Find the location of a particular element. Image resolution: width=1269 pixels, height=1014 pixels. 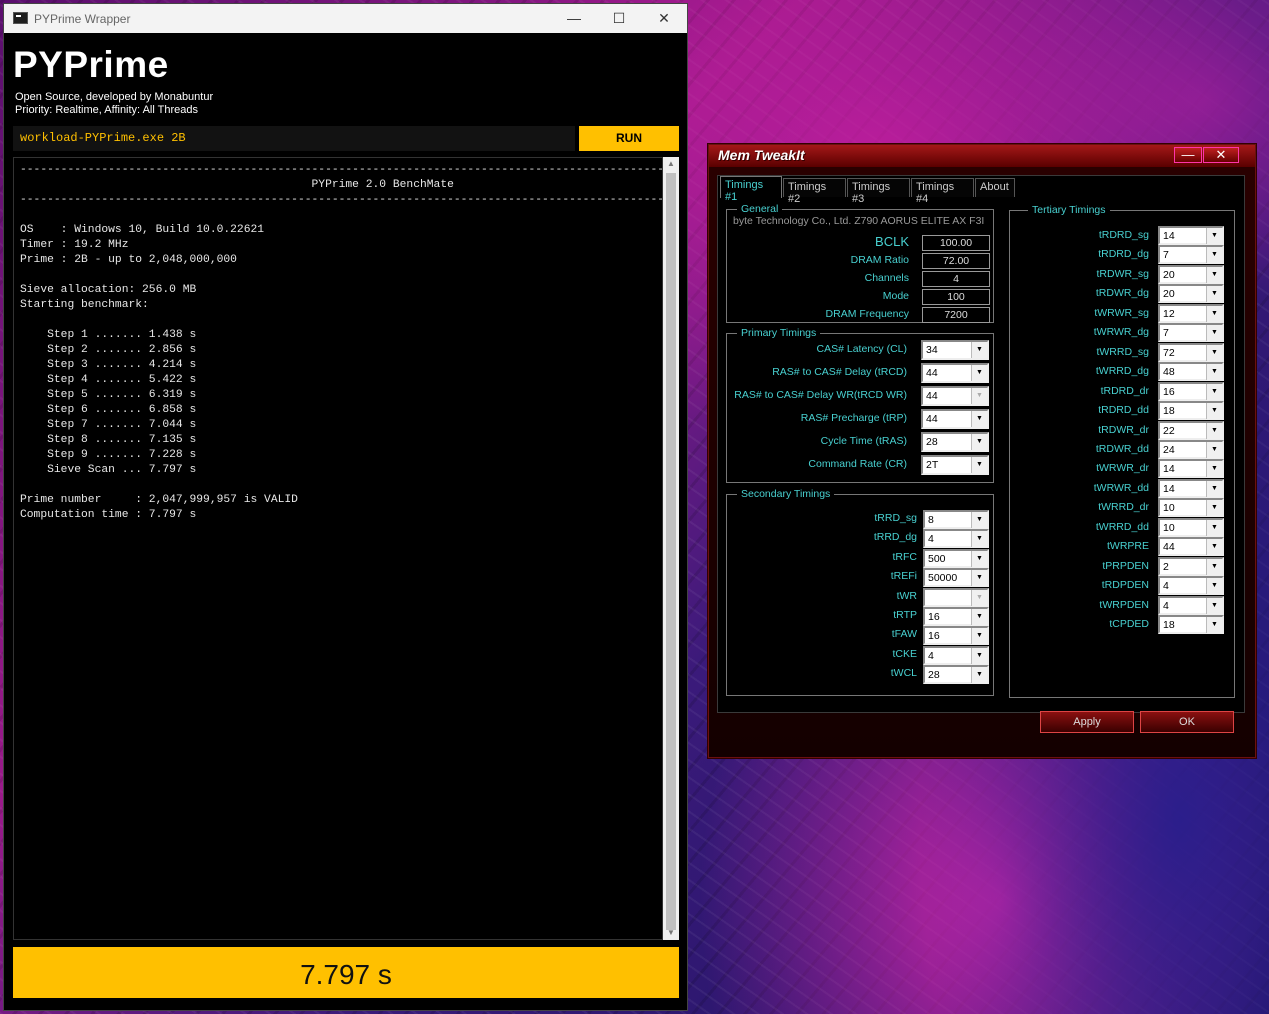

tertiary-dropdown-18: 4 ▼ is located at coordinates (1191, 586).